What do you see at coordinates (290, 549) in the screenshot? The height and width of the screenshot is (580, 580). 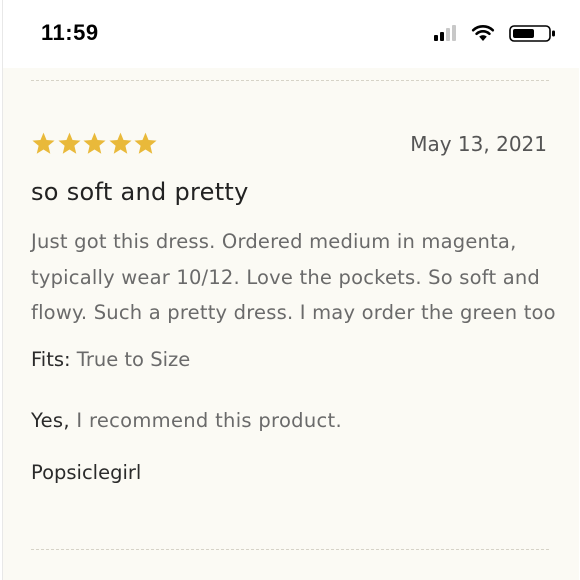 I see `bottom-divider` at bounding box center [290, 549].